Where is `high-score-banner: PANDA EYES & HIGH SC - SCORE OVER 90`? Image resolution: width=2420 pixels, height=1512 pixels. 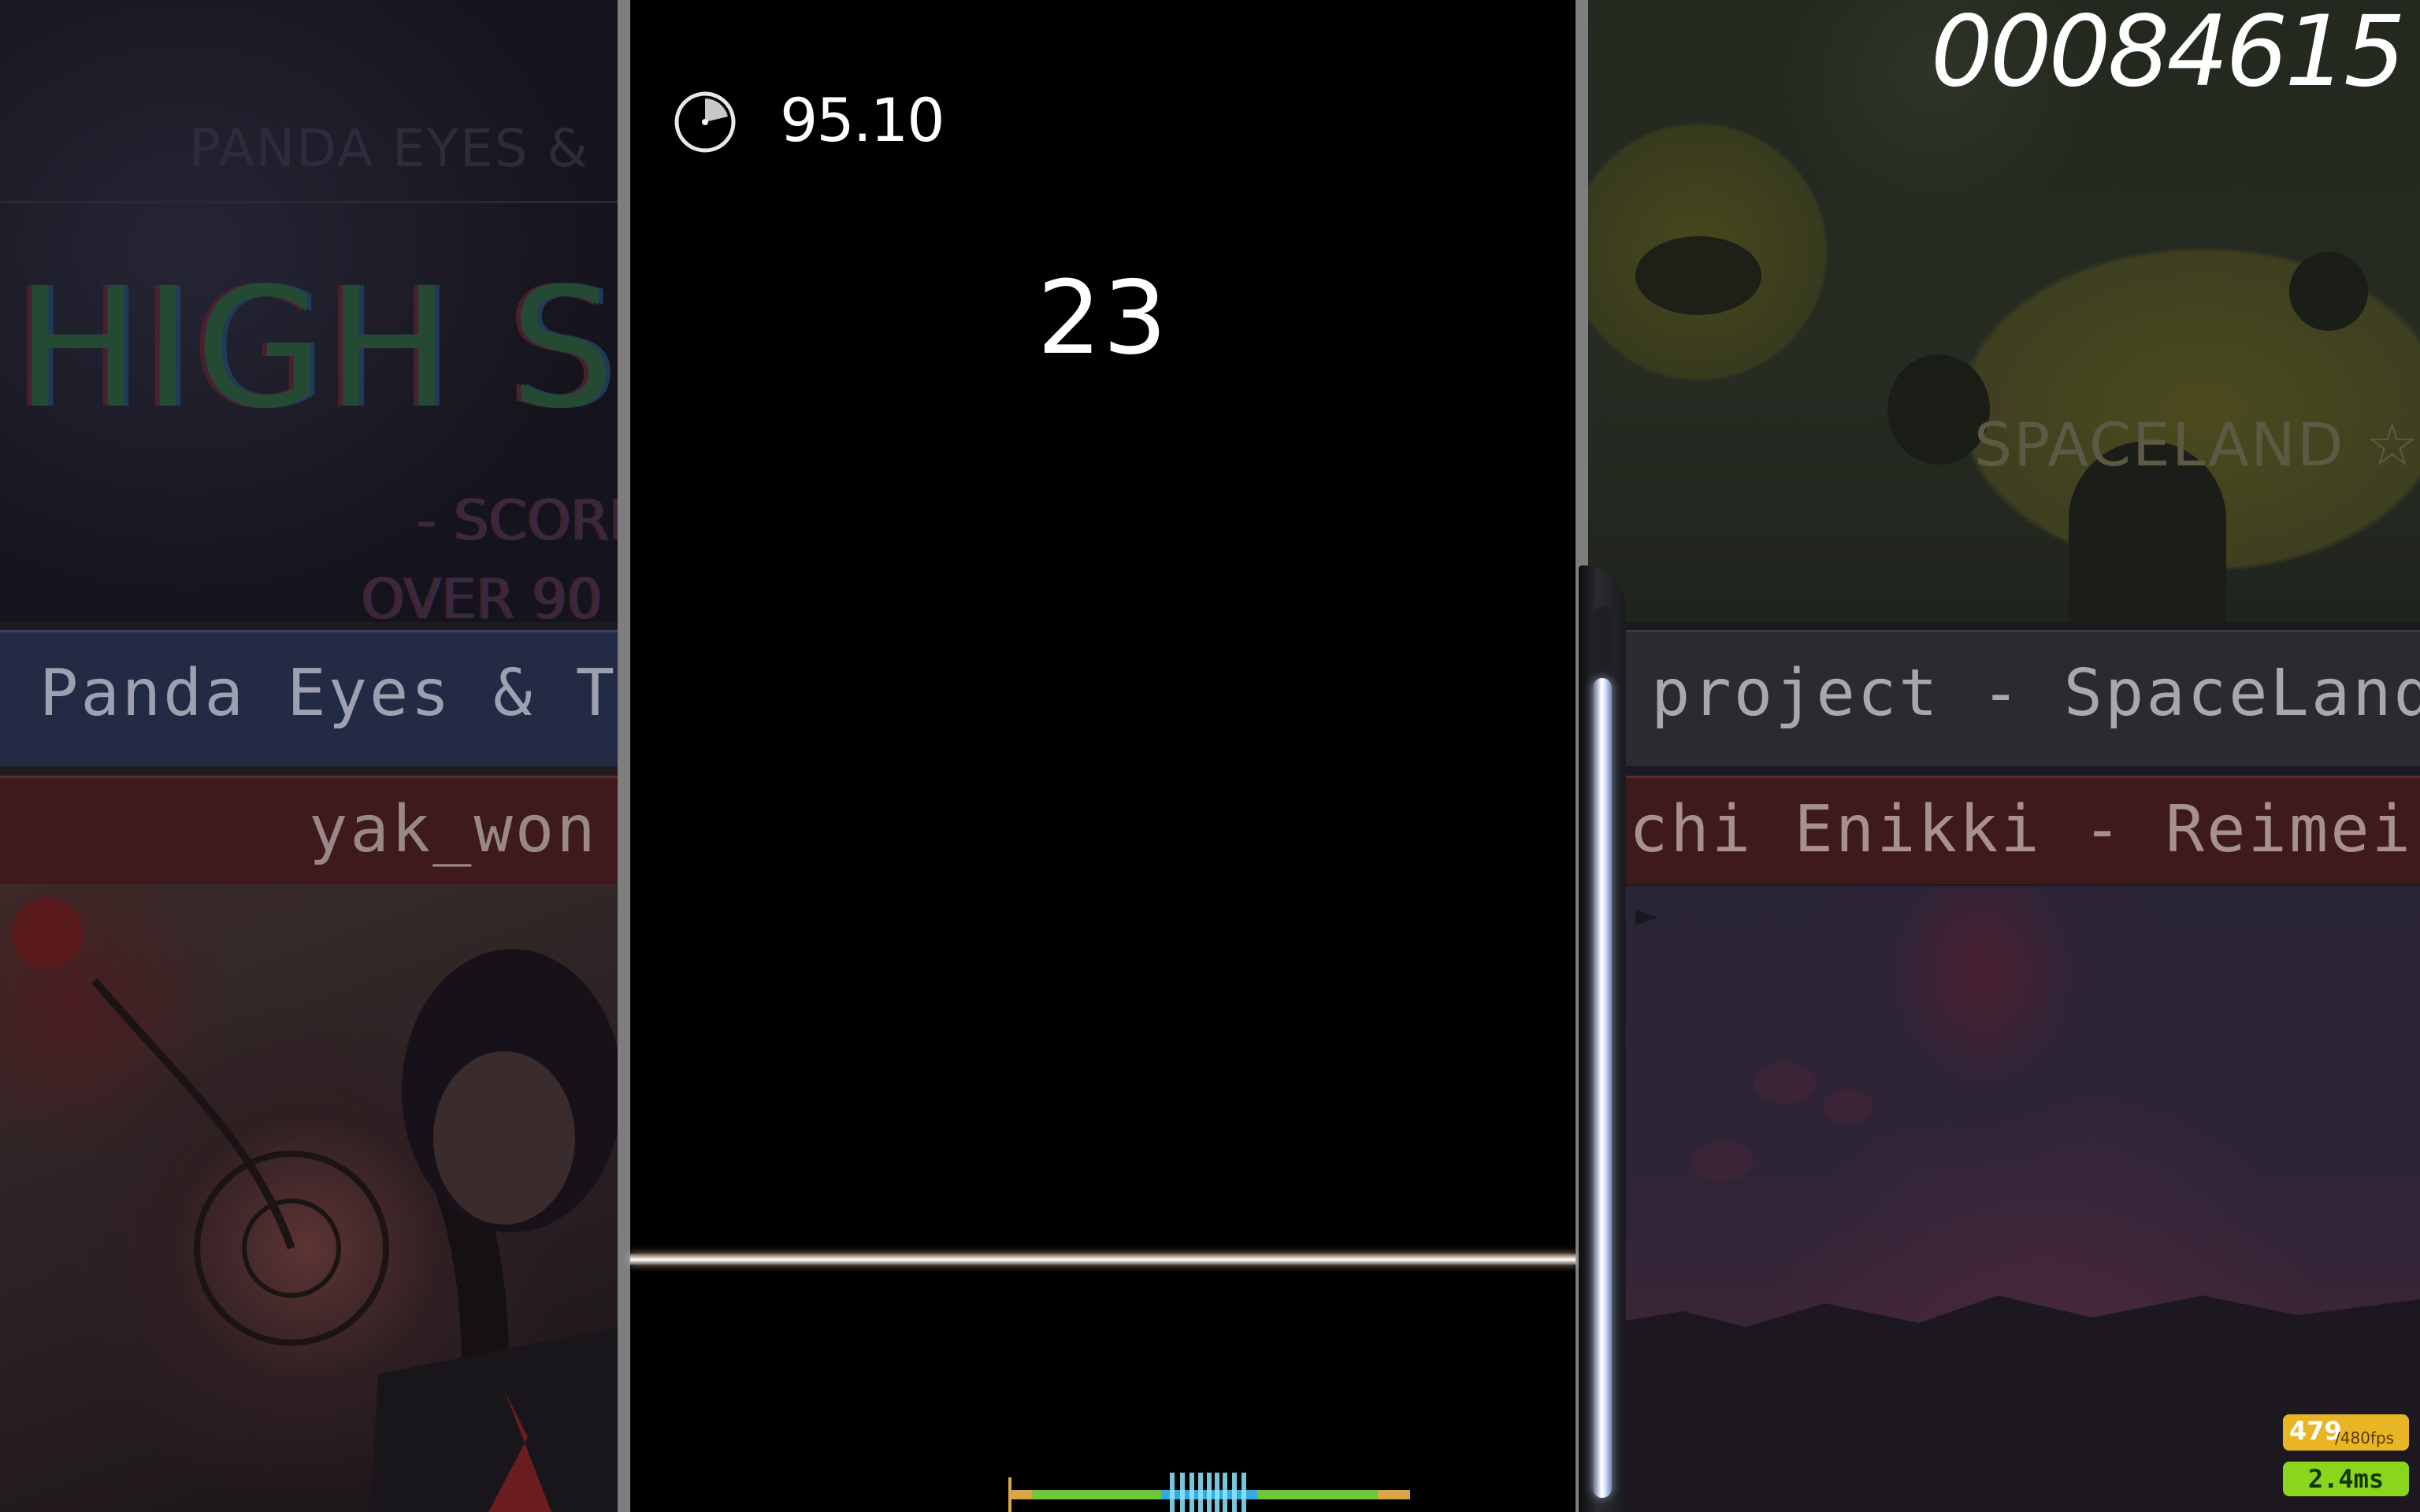
high-score-banner: PANDA EYES & HIGH SC - SCORE OVER 90 is located at coordinates (309, 311).